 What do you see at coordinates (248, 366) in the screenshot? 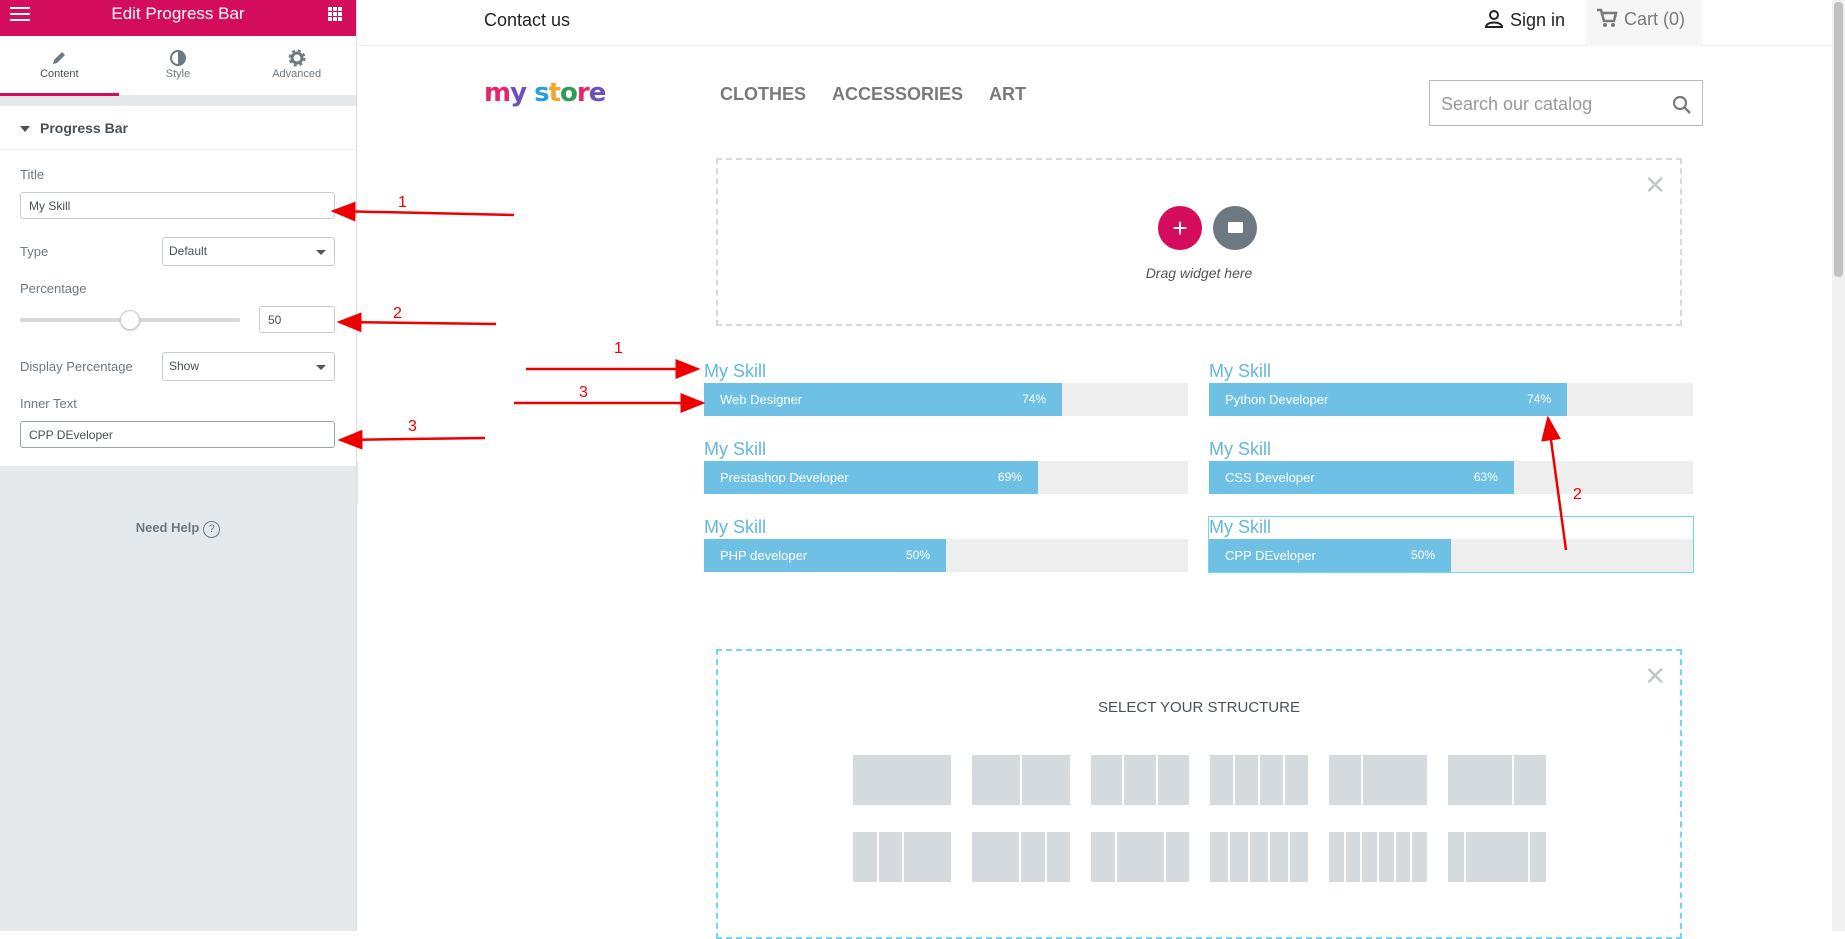
I see `display-percentage-select: Show` at bounding box center [248, 366].